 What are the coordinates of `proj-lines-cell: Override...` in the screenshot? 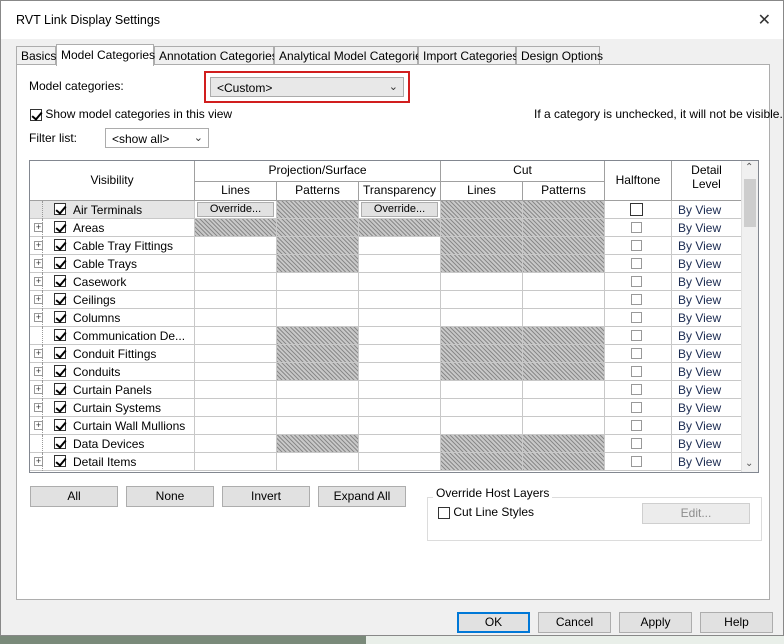 It's located at (236, 210).